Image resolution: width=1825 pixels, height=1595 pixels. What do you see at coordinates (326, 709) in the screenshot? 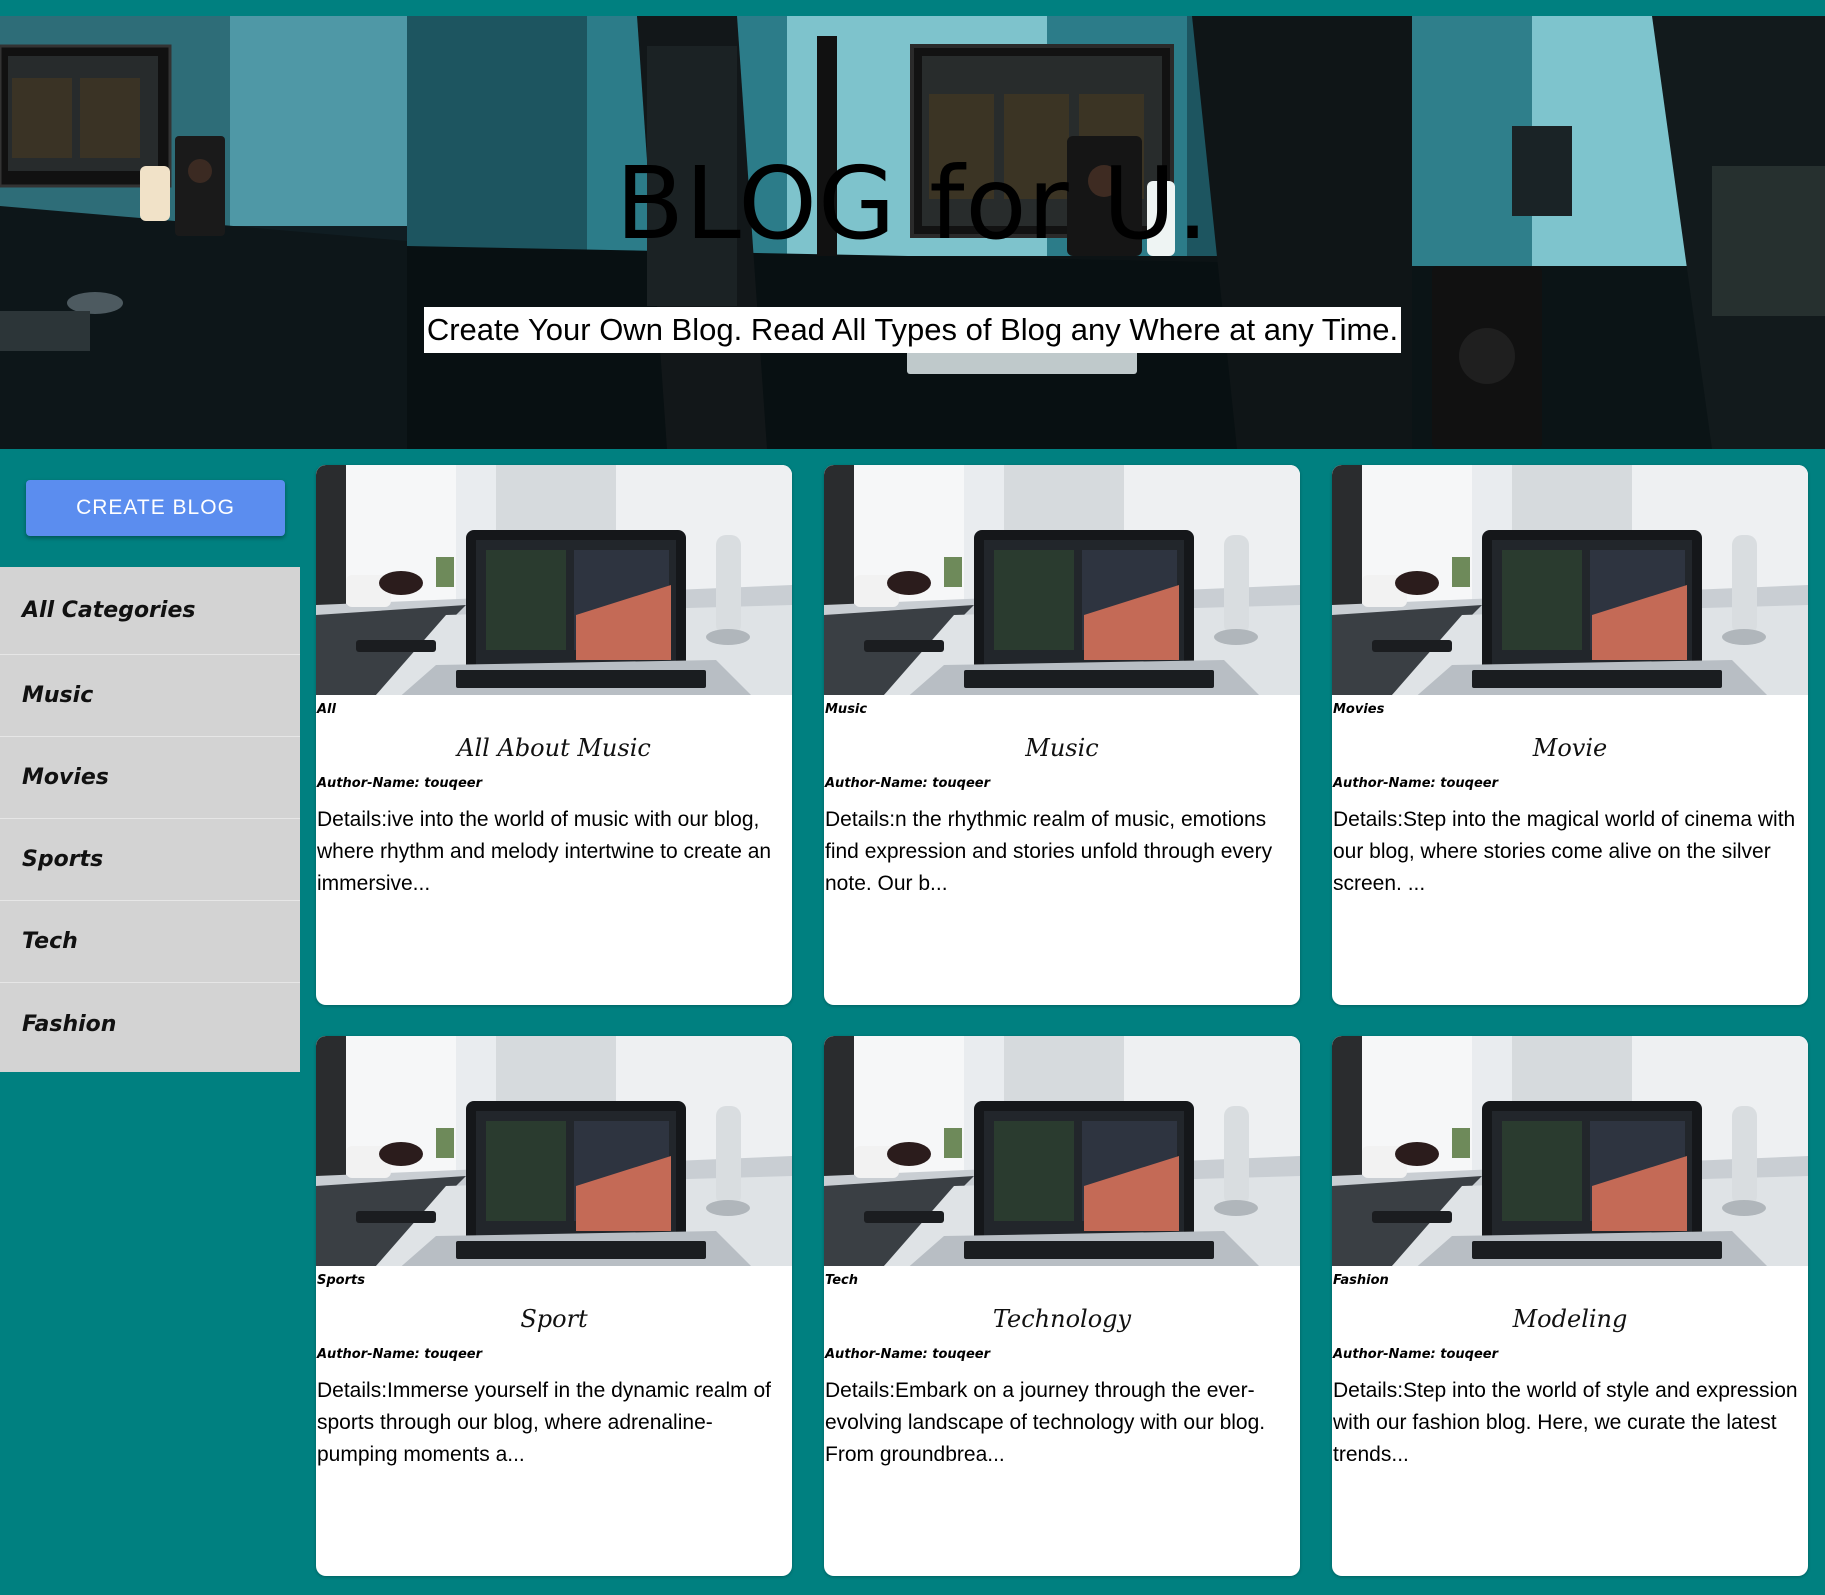
I see `blog-card-category: All` at bounding box center [326, 709].